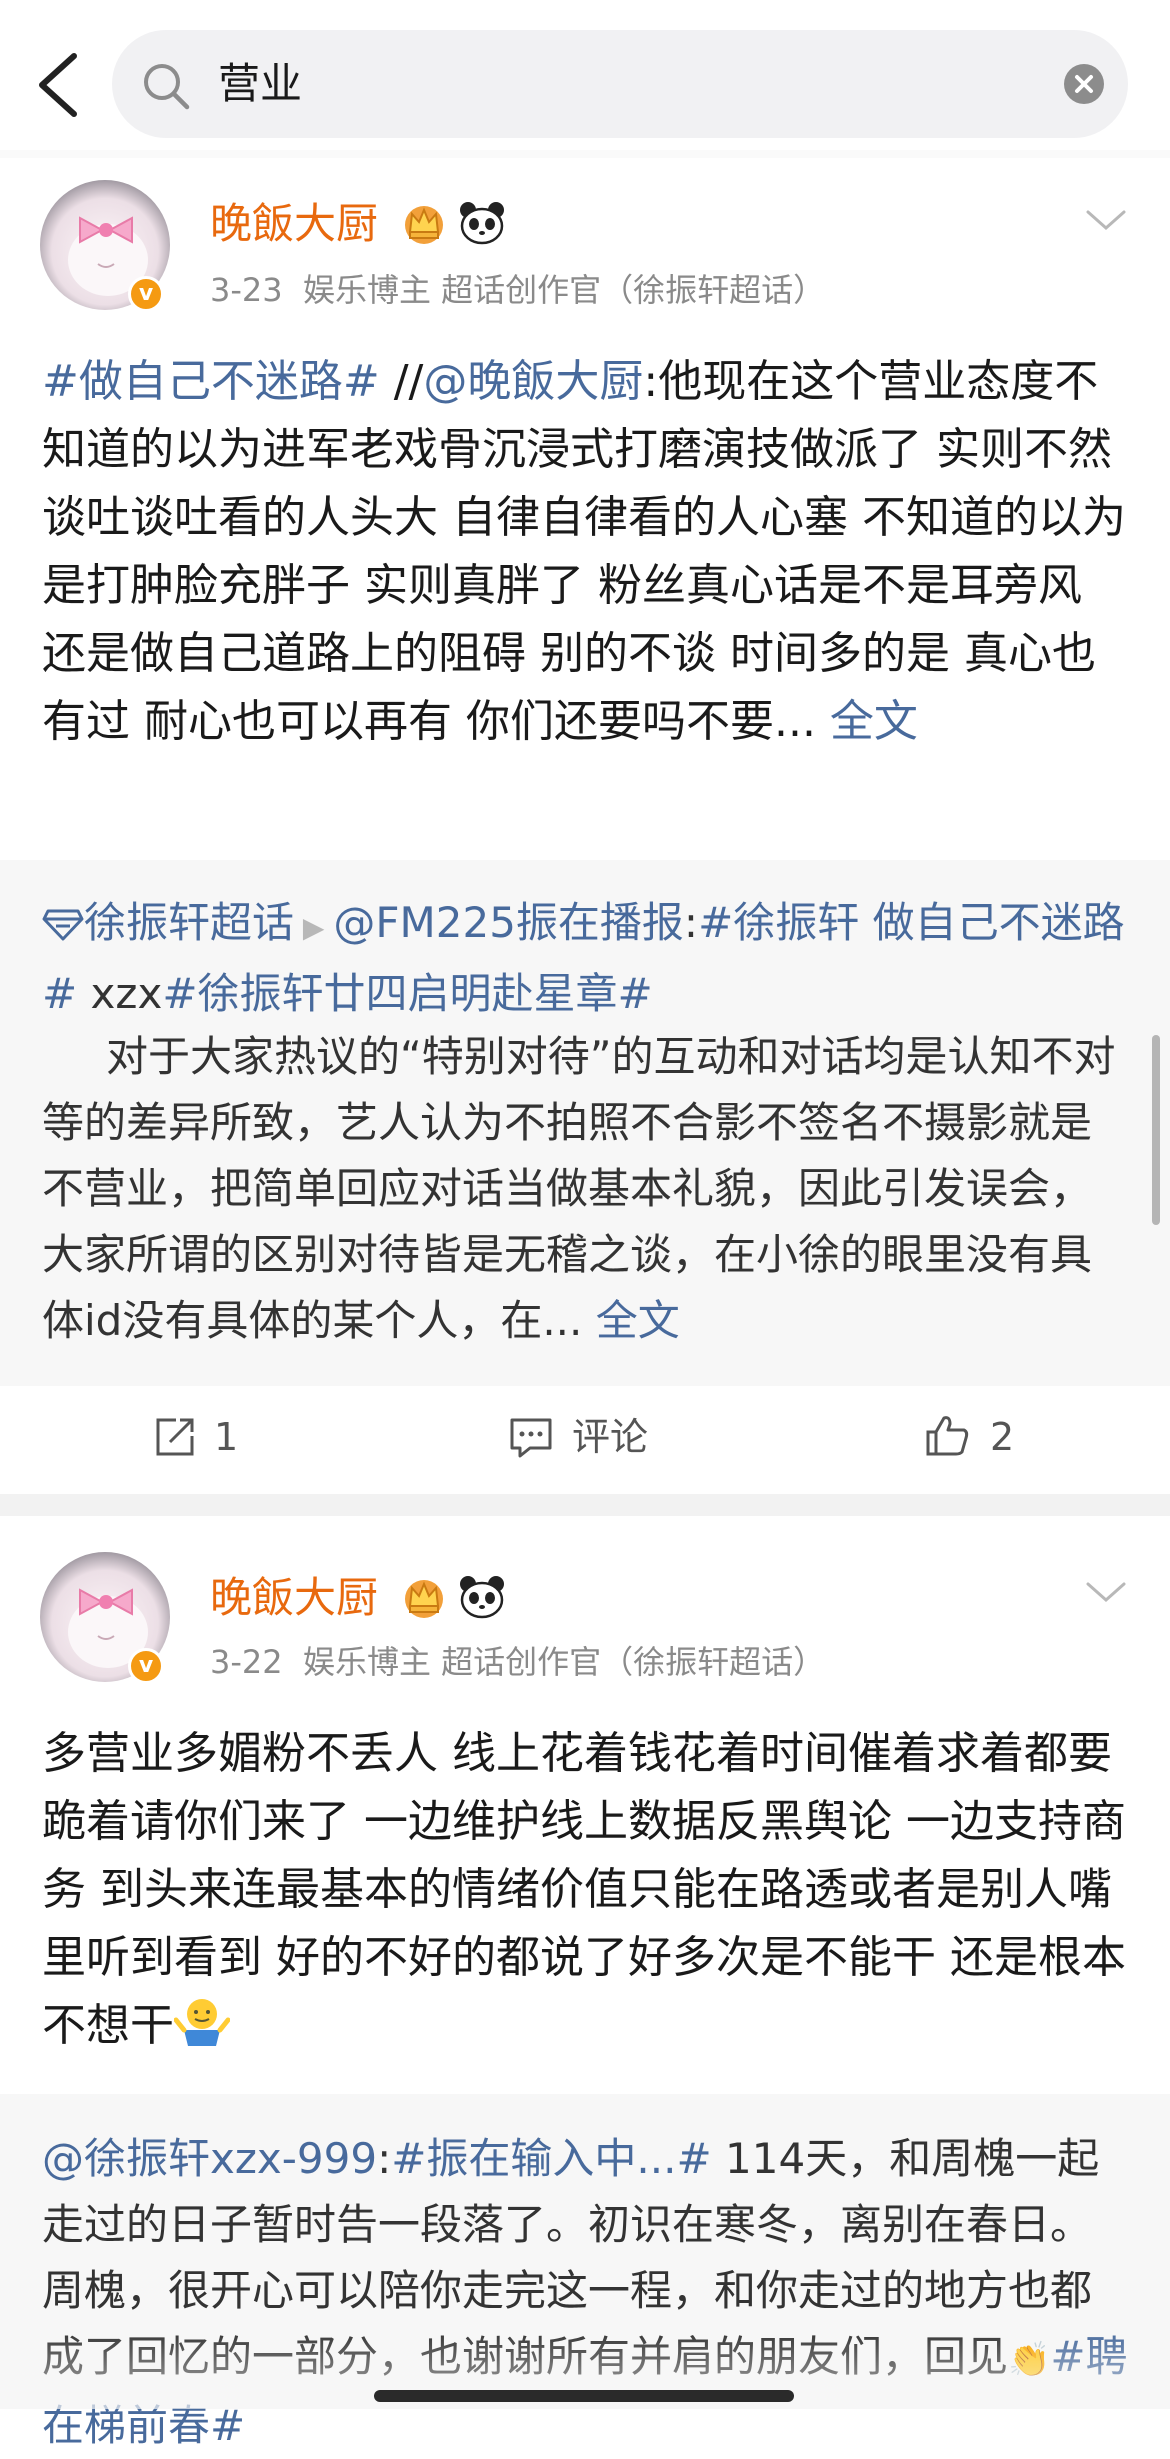  Describe the element at coordinates (167, 87) in the screenshot. I see `search-icon` at that location.